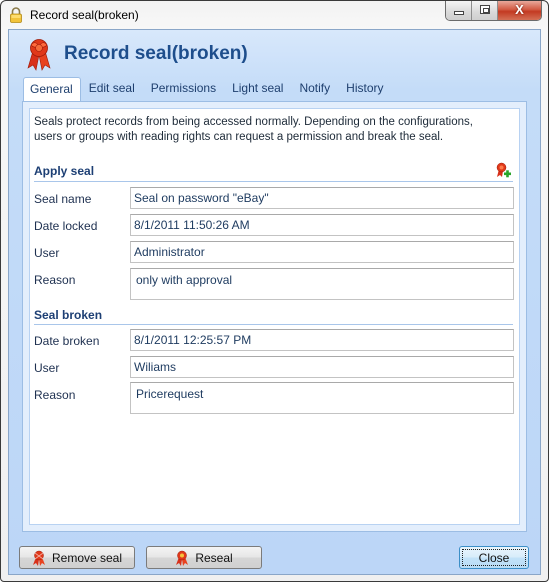 The height and width of the screenshot is (582, 549). Describe the element at coordinates (322, 340) in the screenshot. I see `date-broken-field: 8/1/2011 12:25:57 PM` at that location.